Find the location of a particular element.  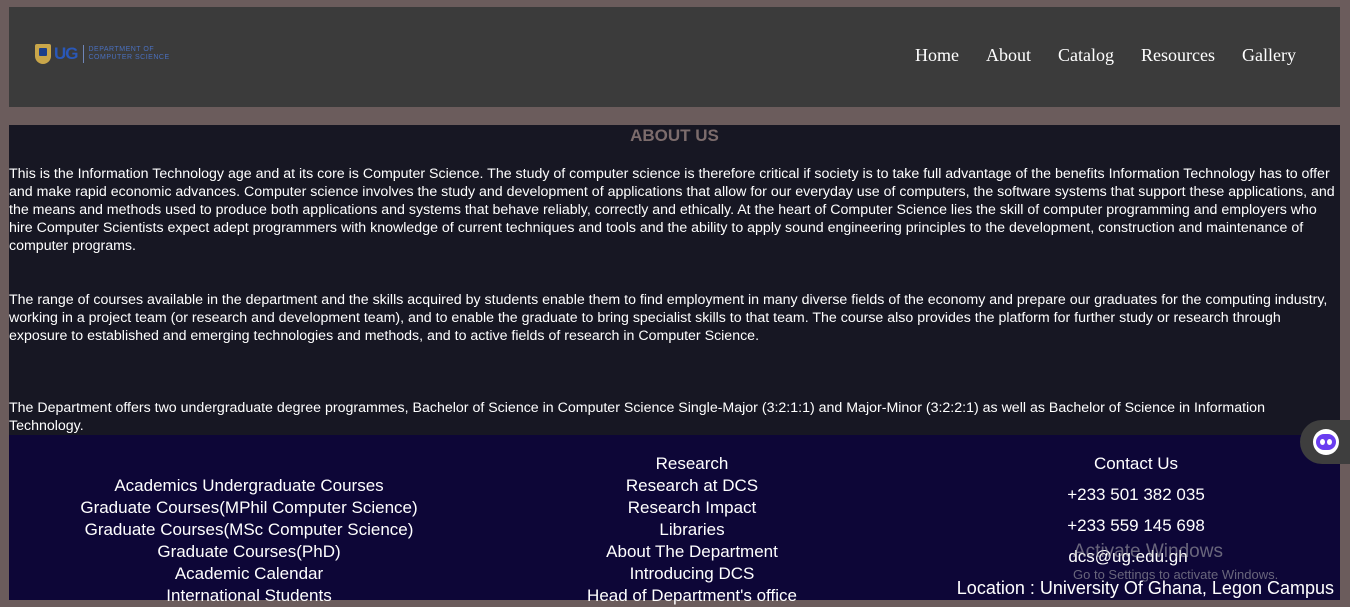

footer-link-introducing: Introducing DCS is located at coordinates (692, 574).